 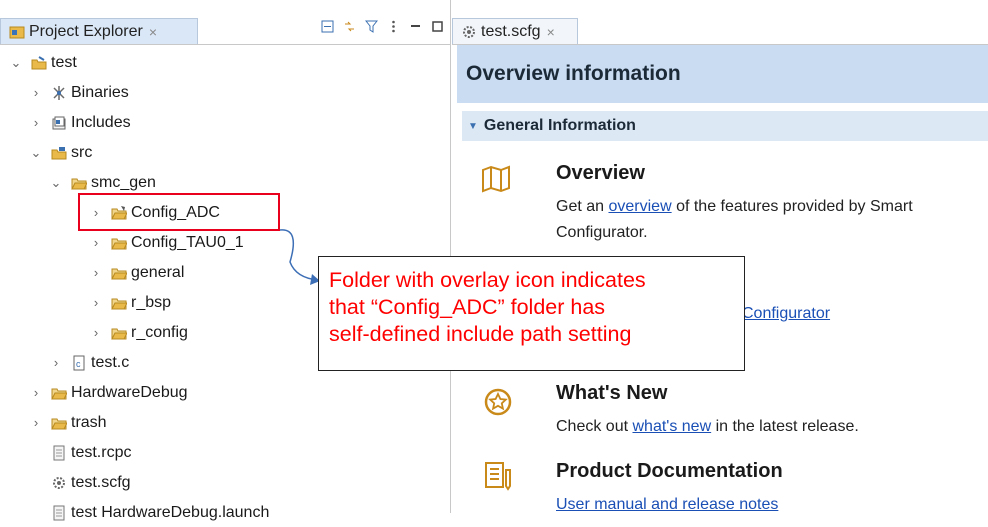 I want to click on overview-title: Overview, so click(x=600, y=173).